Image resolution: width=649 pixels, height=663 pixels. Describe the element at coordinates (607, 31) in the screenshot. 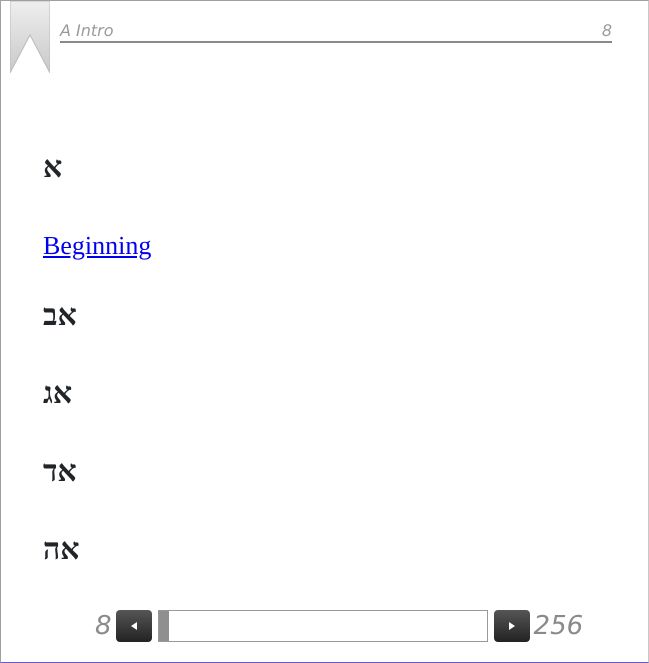

I see `page-number: 8` at that location.